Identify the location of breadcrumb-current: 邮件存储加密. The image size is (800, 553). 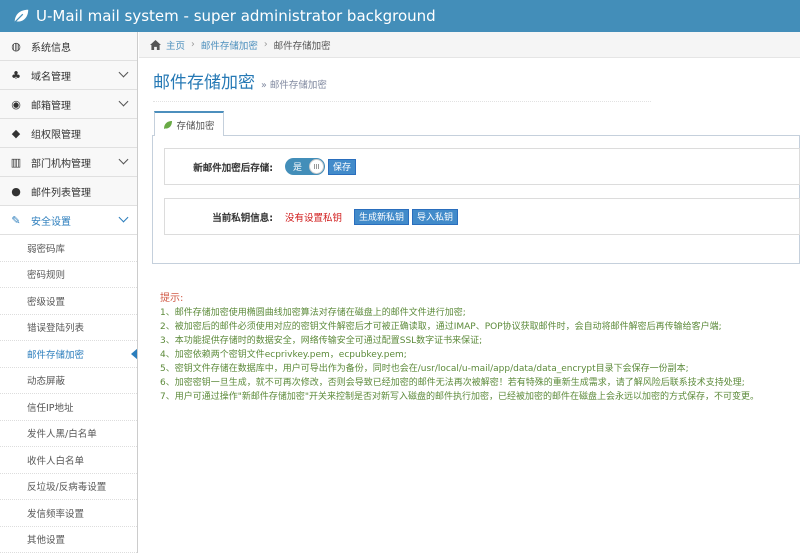
(302, 46).